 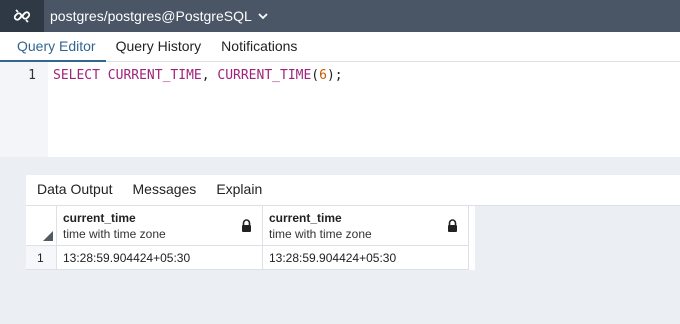 What do you see at coordinates (32, 75) in the screenshot?
I see `line-number: 1` at bounding box center [32, 75].